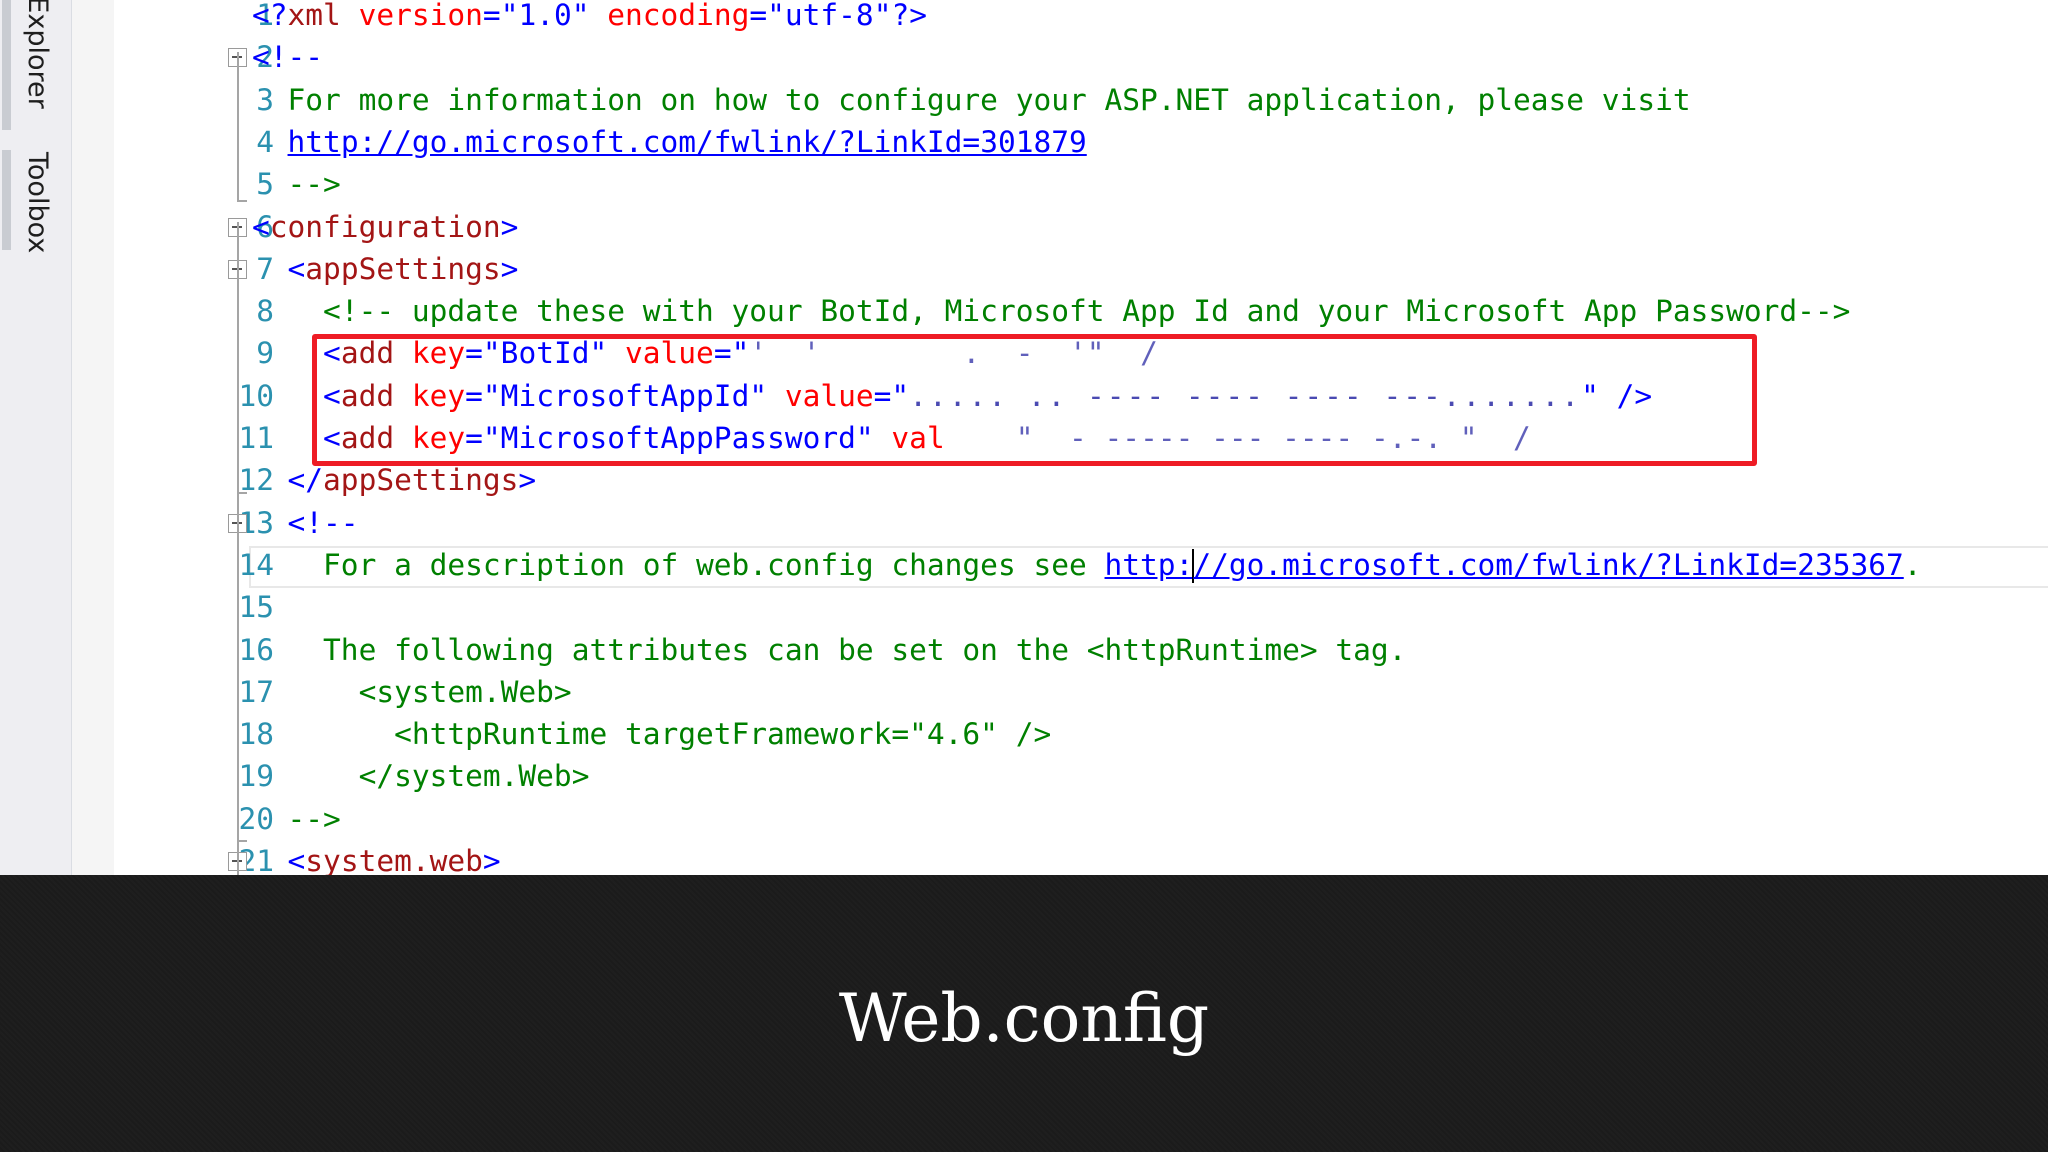  Describe the element at coordinates (1060, 184) in the screenshot. I see `code-line: 5 -->` at that location.